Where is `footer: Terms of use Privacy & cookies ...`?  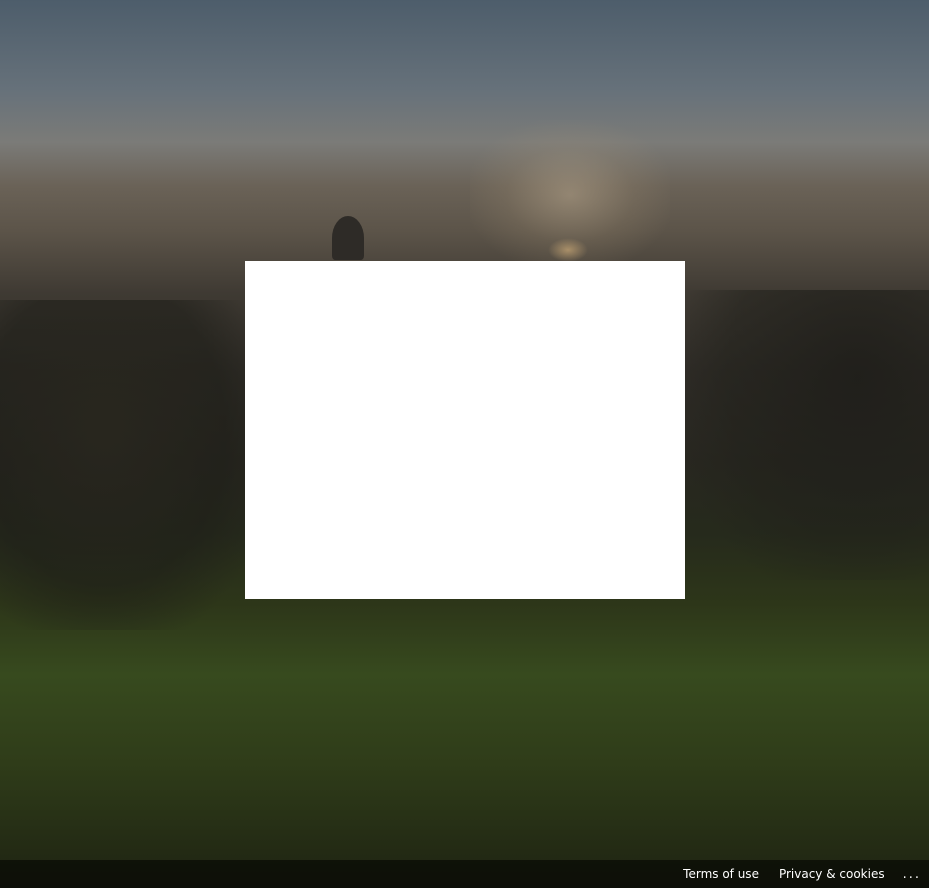 footer: Terms of use Privacy & cookies ... is located at coordinates (464, 874).